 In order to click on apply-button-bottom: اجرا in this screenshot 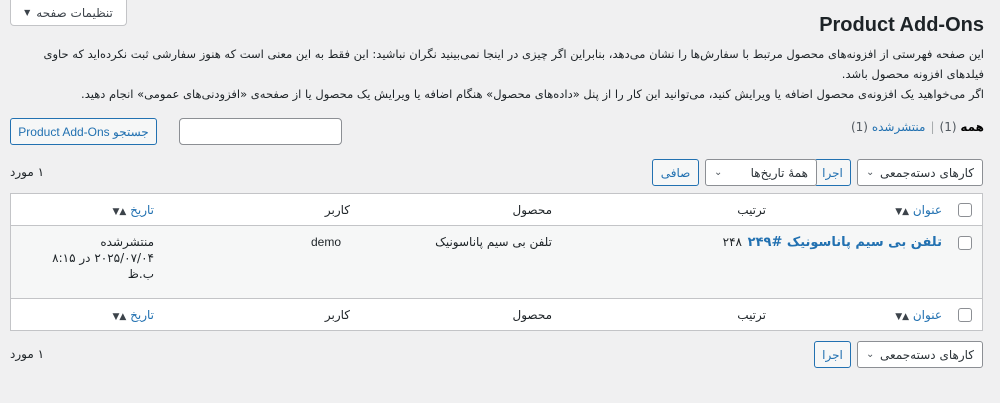, I will do `click(832, 354)`.